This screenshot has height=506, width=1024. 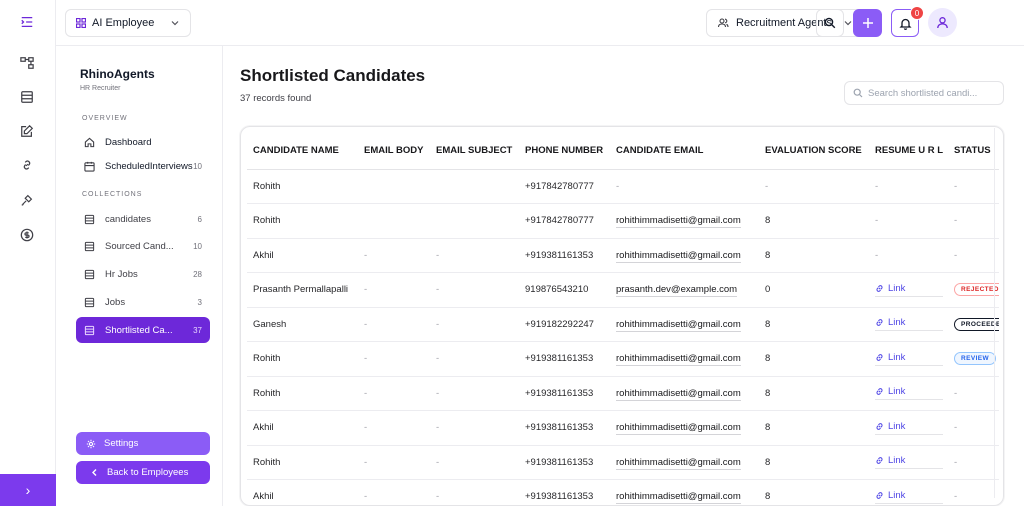 I want to click on back-label: Back to Employees, so click(x=148, y=472).